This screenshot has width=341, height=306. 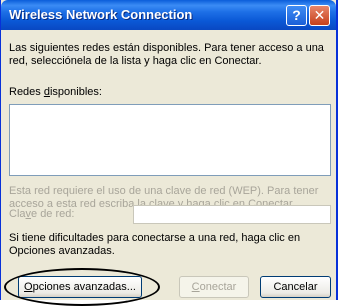 I want to click on connect-button: Conectar, so click(x=214, y=287).